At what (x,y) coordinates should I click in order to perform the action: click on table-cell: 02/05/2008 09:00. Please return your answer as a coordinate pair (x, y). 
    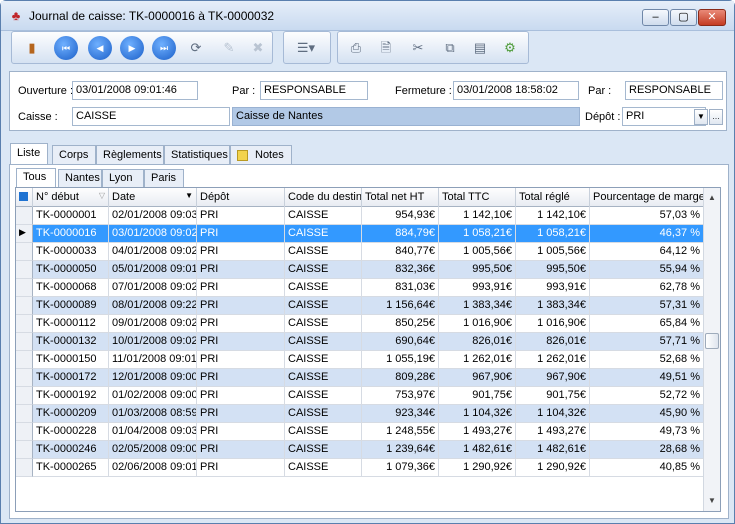
    Looking at the image, I should click on (153, 450).